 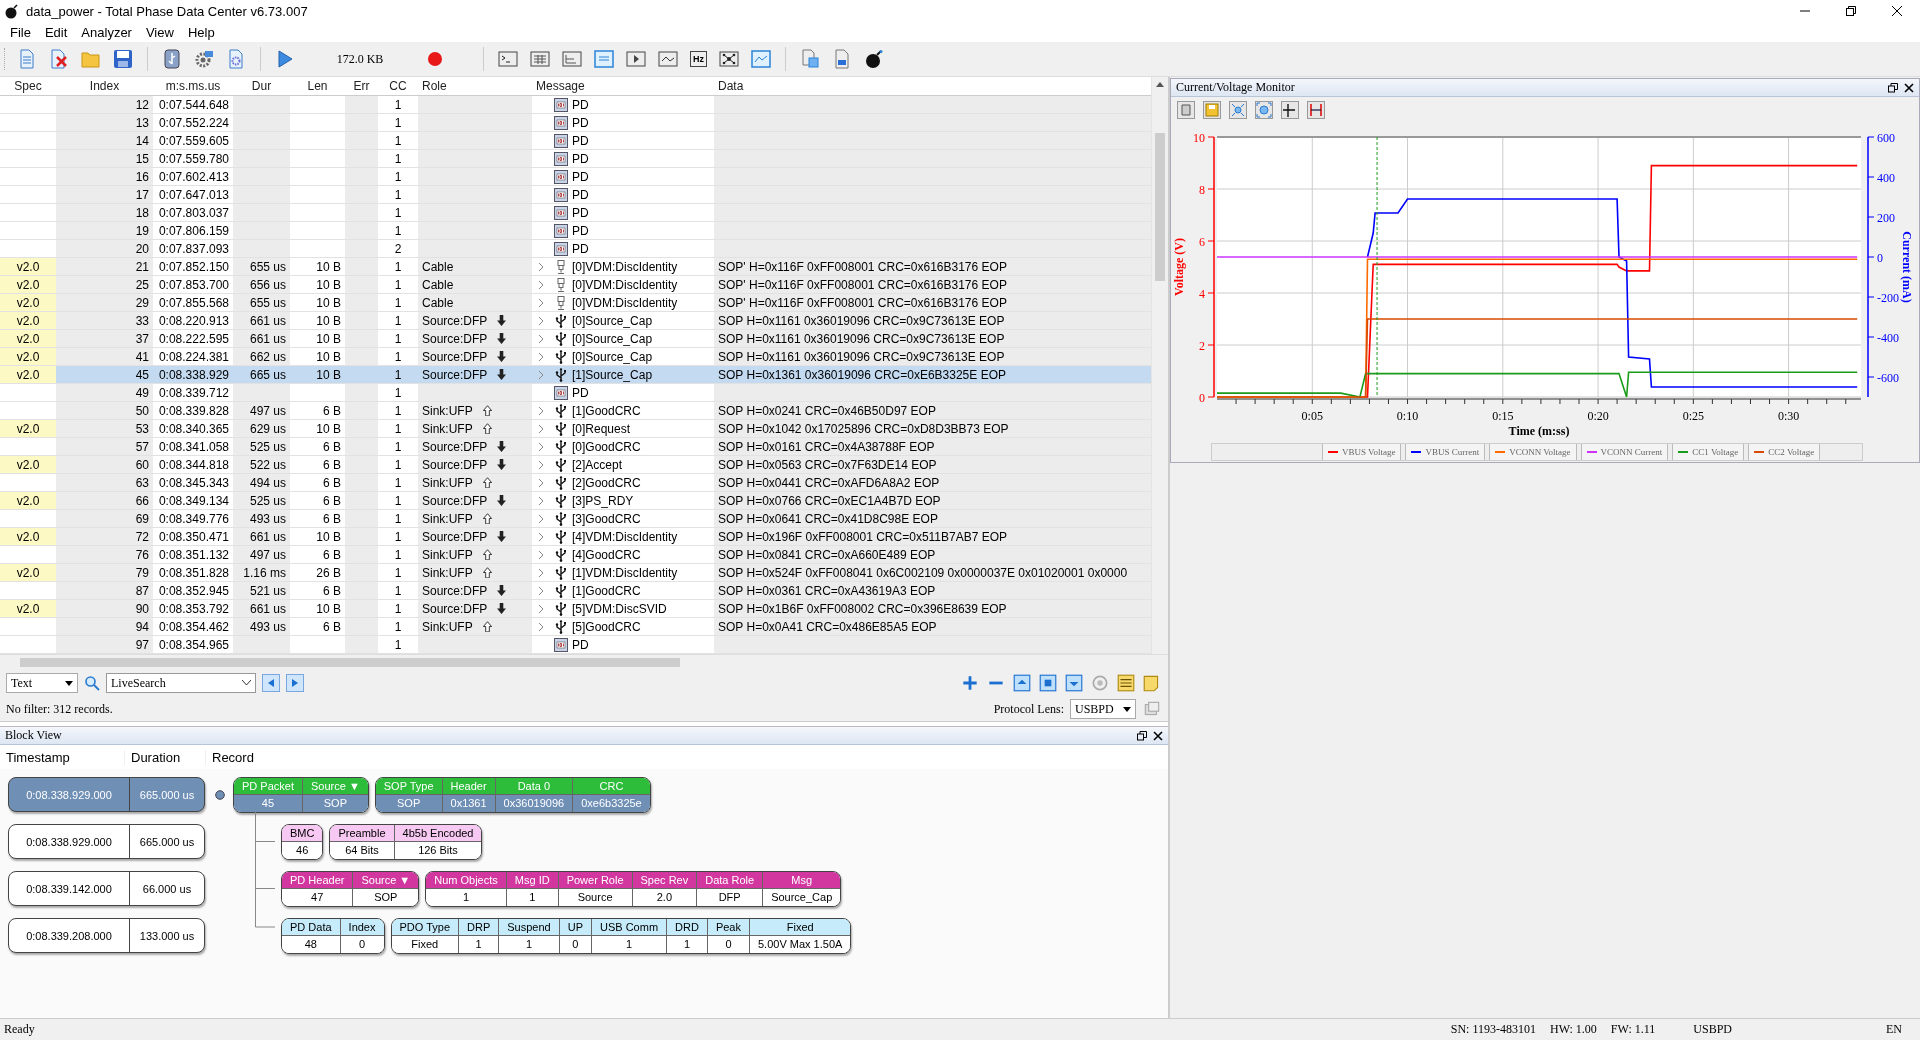 I want to click on scroll-center-icon, so click(x=1048, y=683).